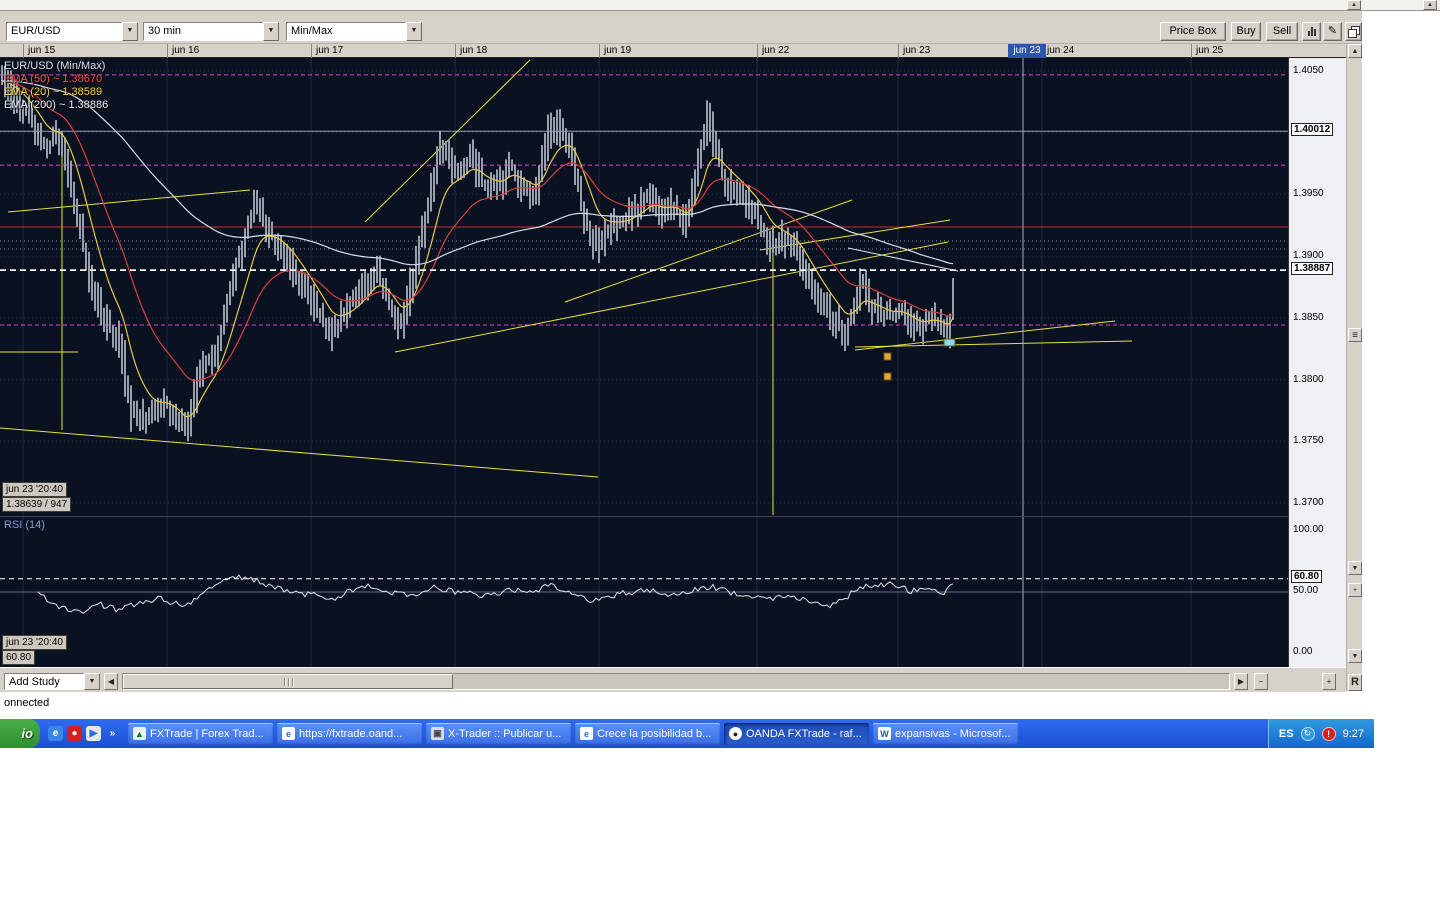 This screenshot has height=900, width=1440. I want to click on splitter-handle: ≡, so click(1355, 335).